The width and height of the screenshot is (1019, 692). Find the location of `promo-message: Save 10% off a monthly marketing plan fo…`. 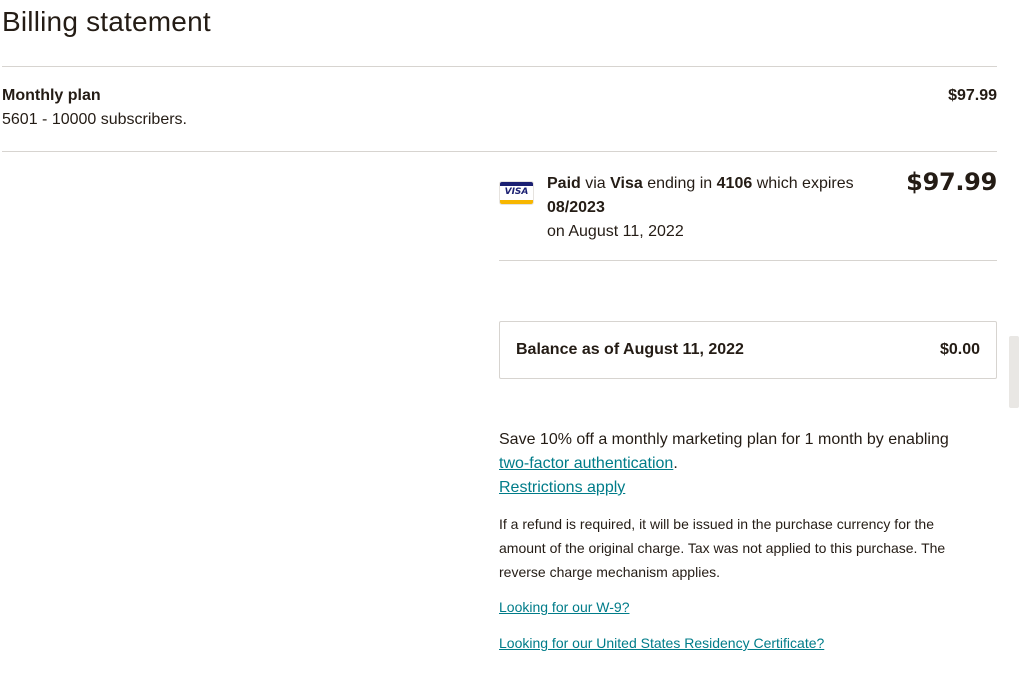

promo-message: Save 10% off a monthly marketing plan fo… is located at coordinates (739, 464).